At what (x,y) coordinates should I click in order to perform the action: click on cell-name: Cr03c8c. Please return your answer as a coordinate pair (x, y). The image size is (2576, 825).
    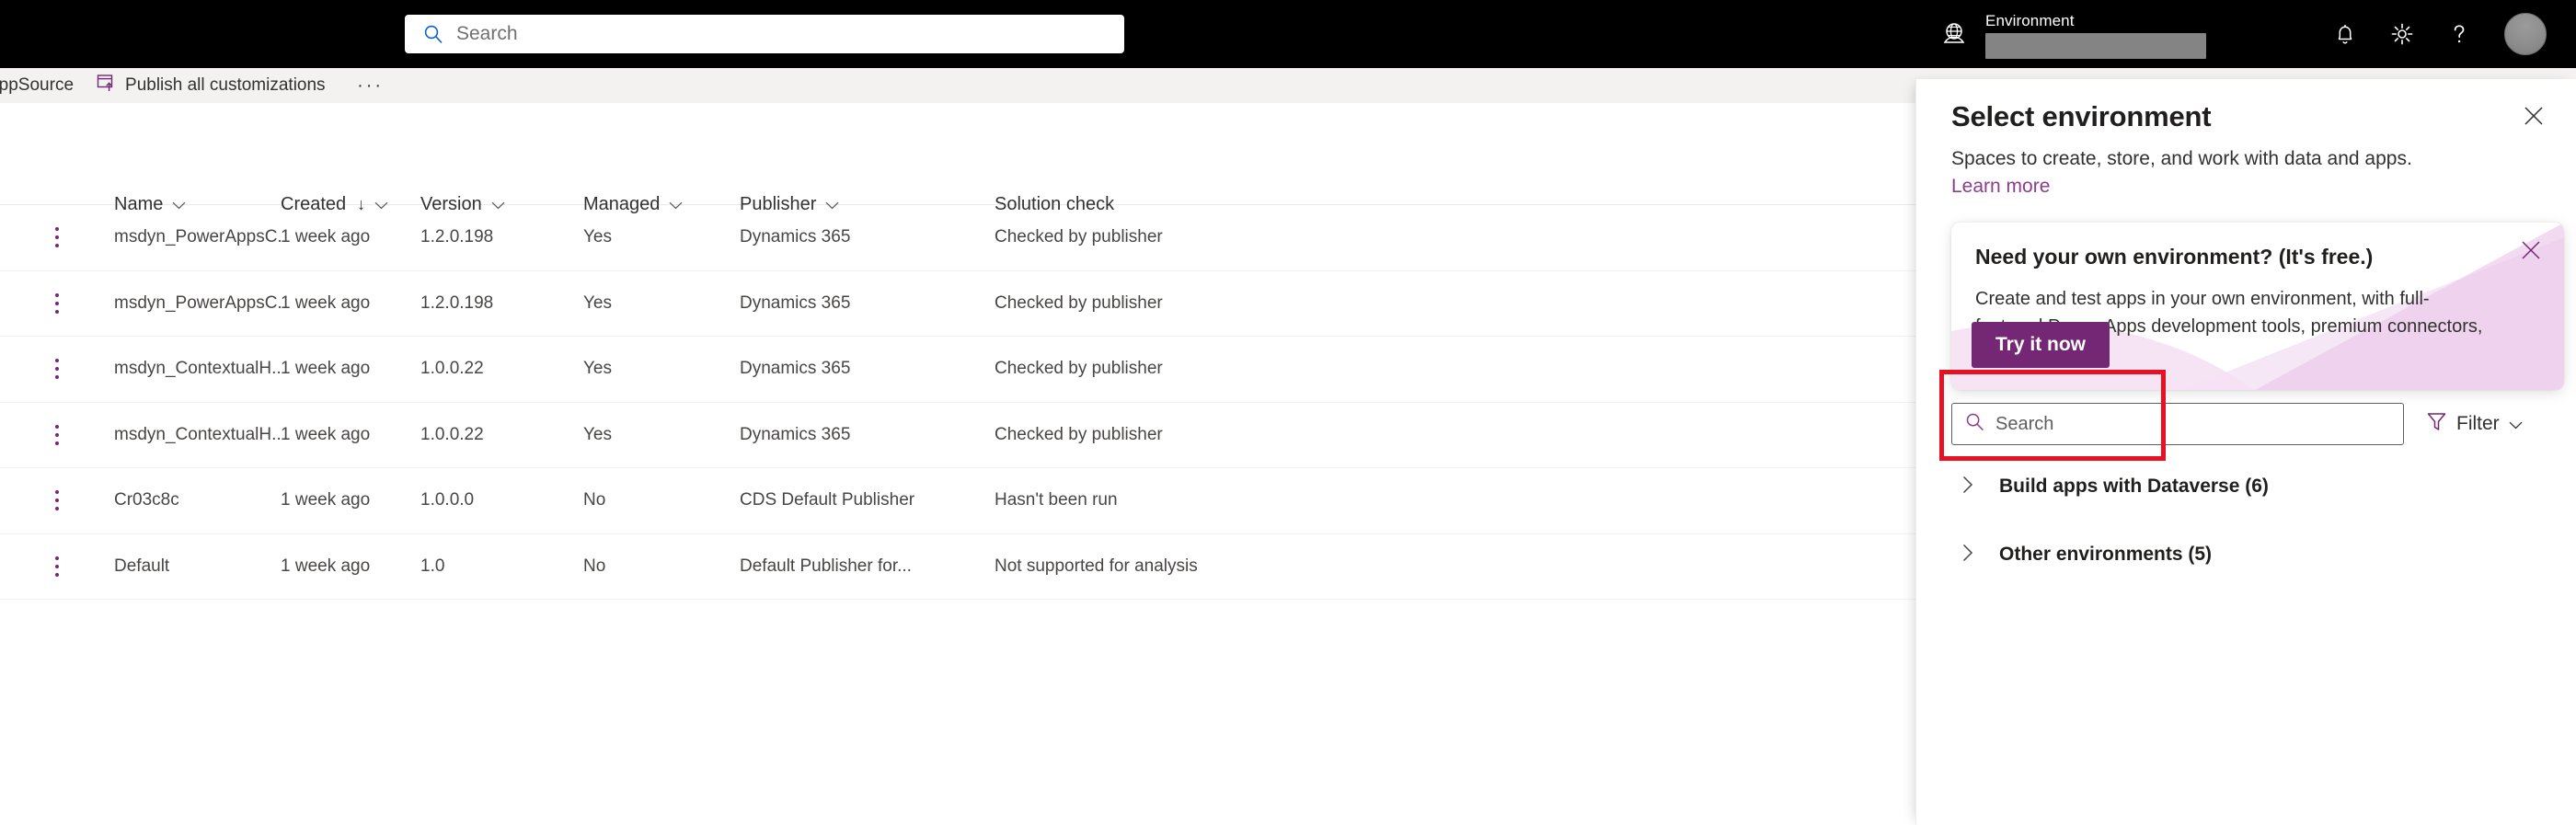
    Looking at the image, I should click on (146, 500).